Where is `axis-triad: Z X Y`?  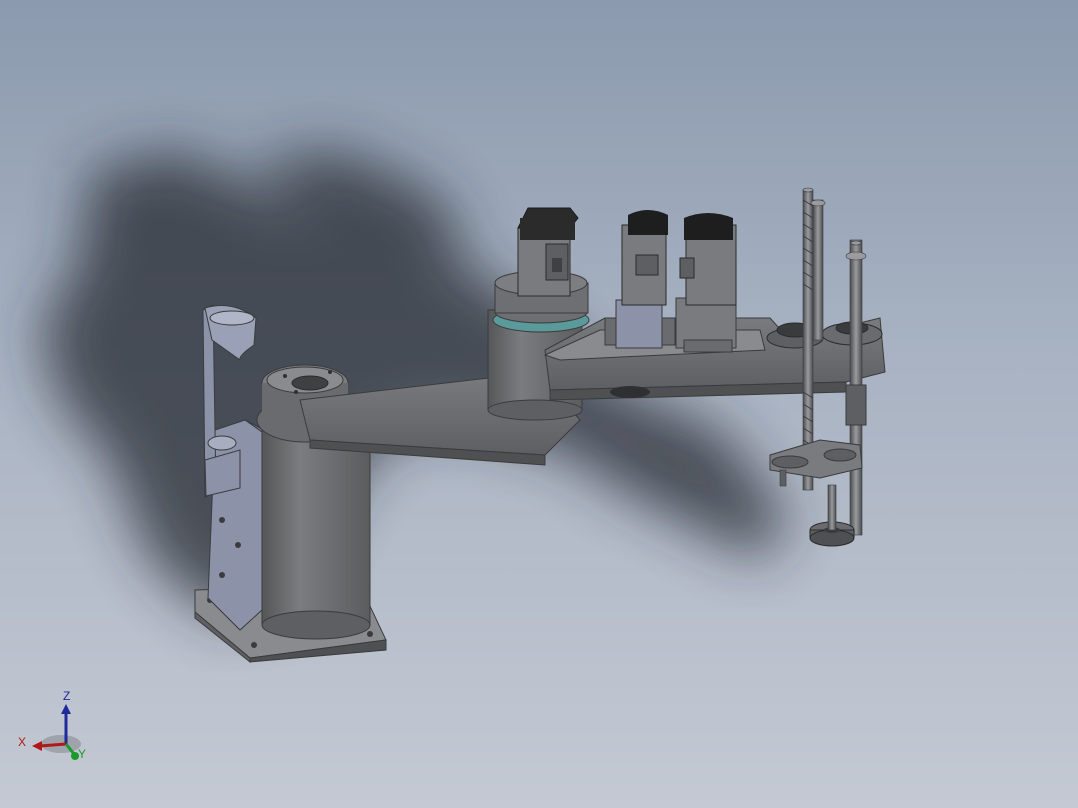
axis-triad: Z X Y is located at coordinates (52, 725).